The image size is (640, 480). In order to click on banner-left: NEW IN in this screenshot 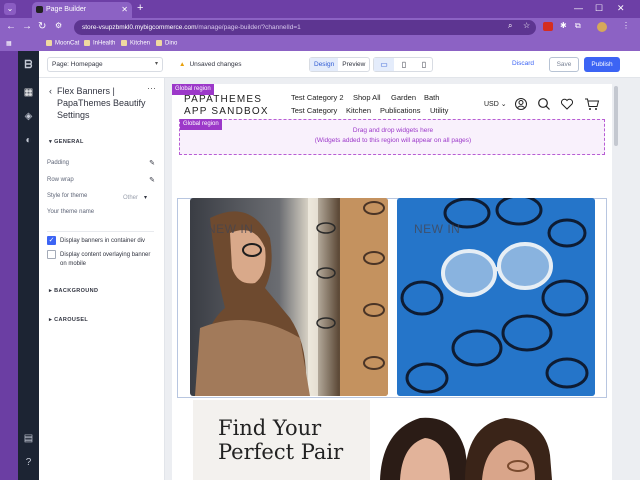, I will do `click(289, 297)`.